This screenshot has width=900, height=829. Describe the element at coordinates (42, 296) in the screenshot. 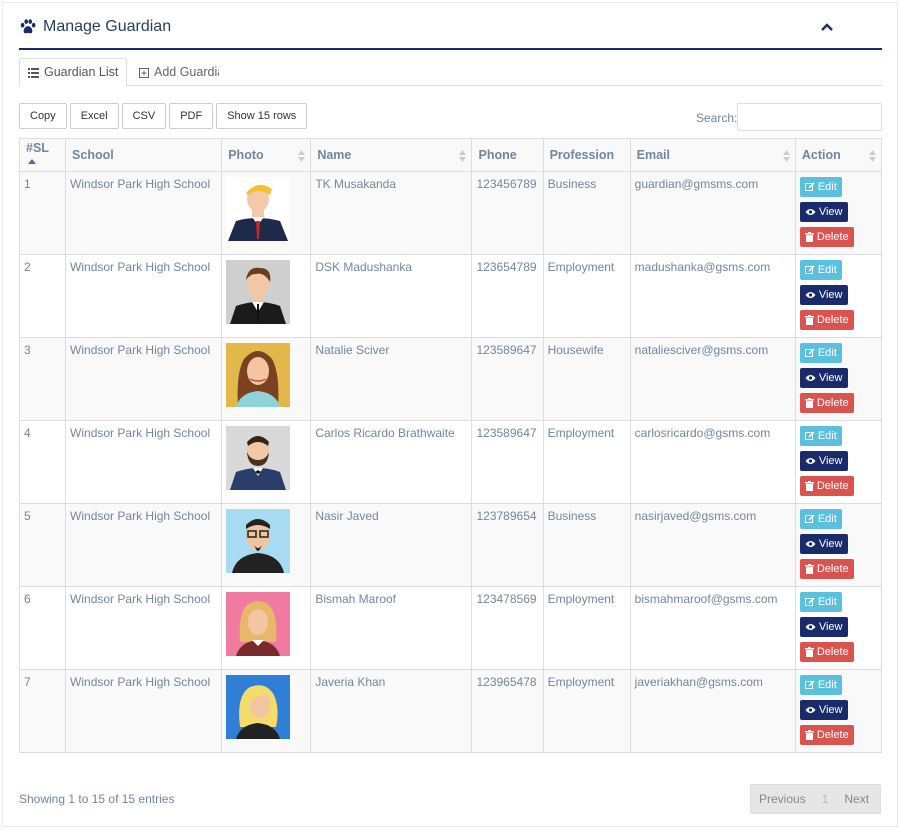

I see `cell-sl: 2` at that location.